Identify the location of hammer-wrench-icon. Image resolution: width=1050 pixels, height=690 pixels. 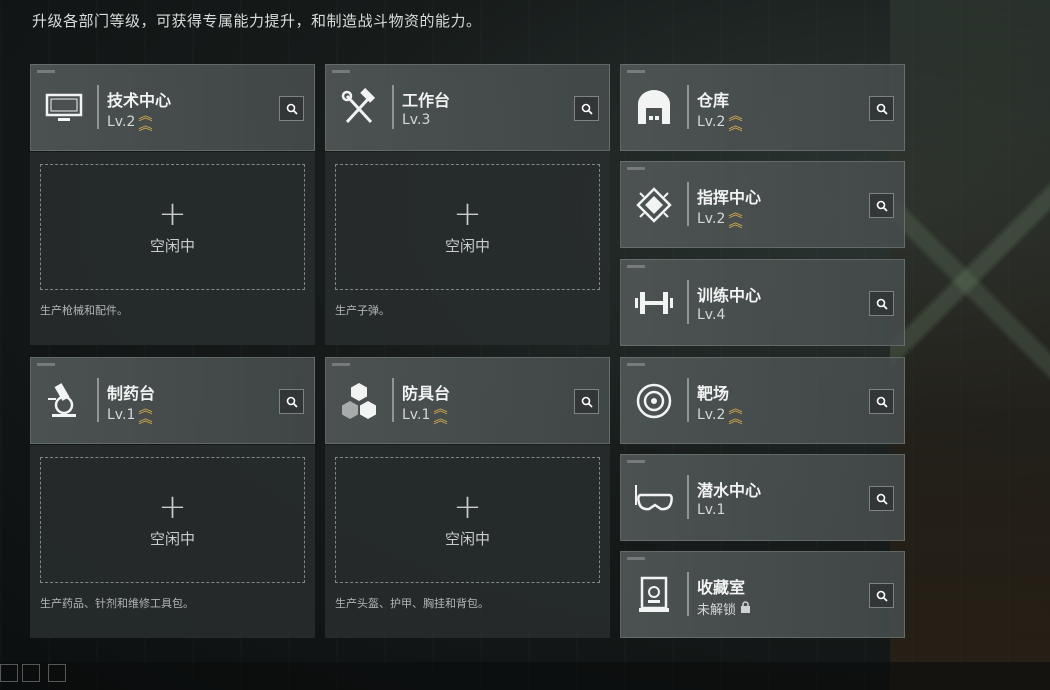
(359, 108).